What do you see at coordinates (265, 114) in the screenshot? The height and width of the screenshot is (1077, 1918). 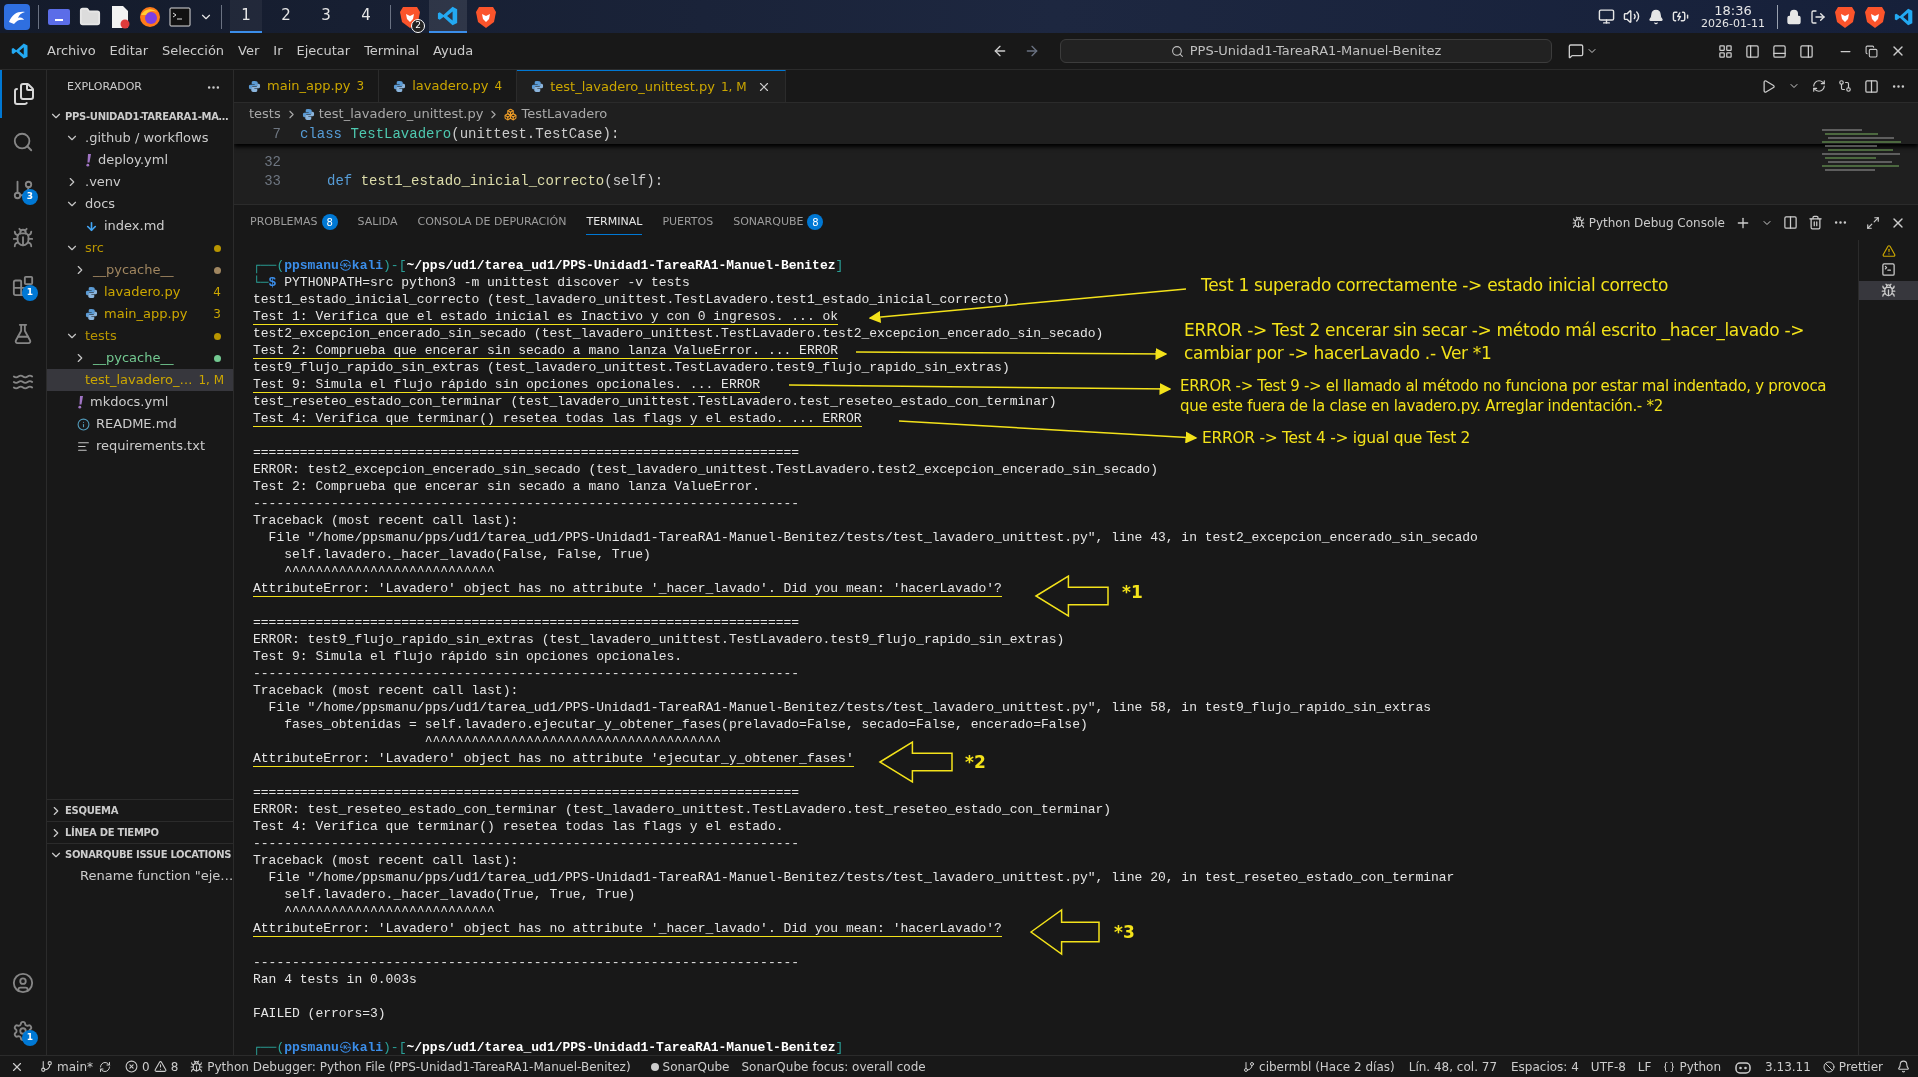 I see `breadcrumb-item: tests` at bounding box center [265, 114].